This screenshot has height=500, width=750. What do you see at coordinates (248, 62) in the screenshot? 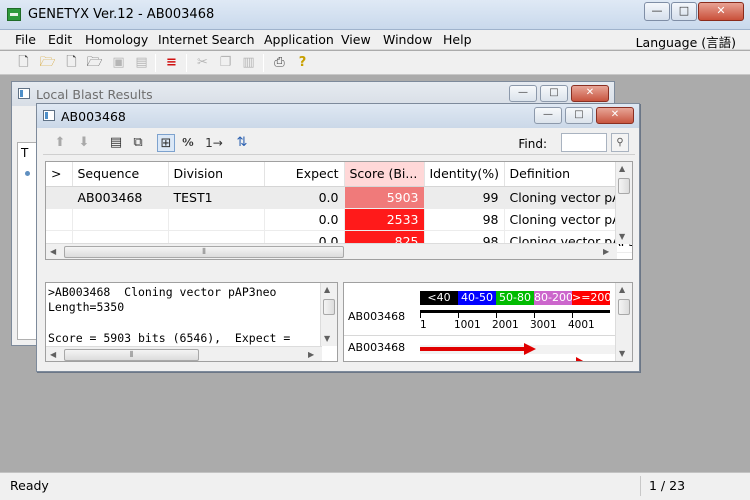
I see `paste-icon: ▥` at bounding box center [248, 62].